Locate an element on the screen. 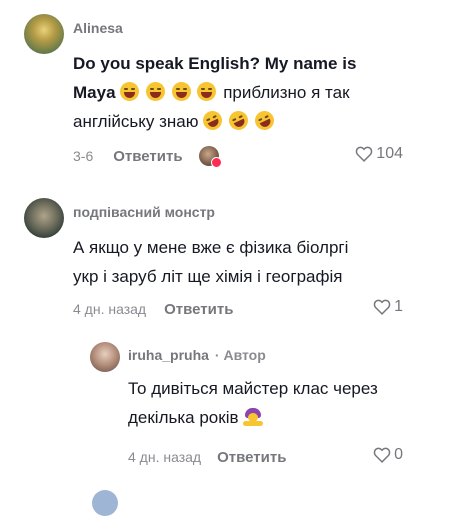 The image size is (454, 516). comment-text-rest: приблизно я так is located at coordinates (286, 92).